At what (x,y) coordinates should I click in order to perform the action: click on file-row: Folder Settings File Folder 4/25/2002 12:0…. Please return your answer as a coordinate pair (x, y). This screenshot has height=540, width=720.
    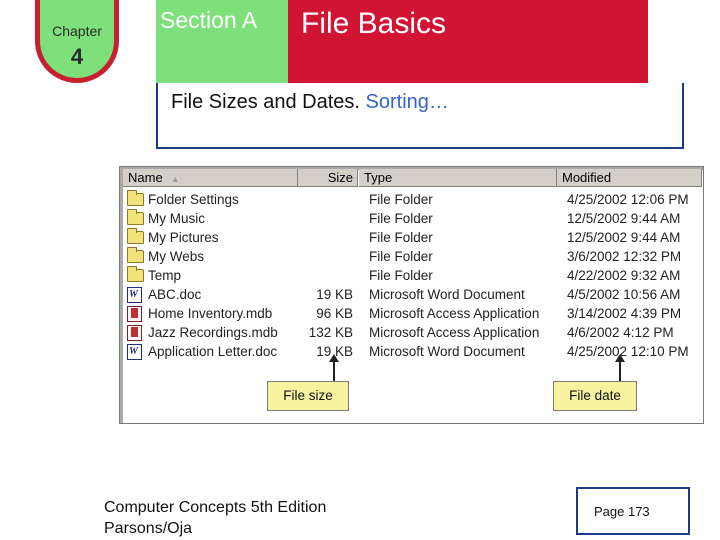
    Looking at the image, I should click on (413, 200).